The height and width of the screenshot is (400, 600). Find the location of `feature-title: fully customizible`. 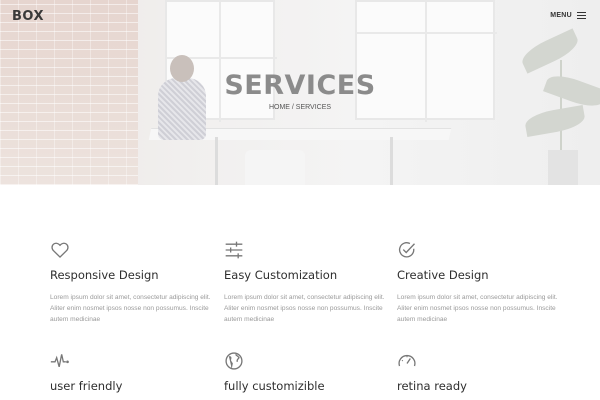

feature-title: fully customizible is located at coordinates (274, 386).